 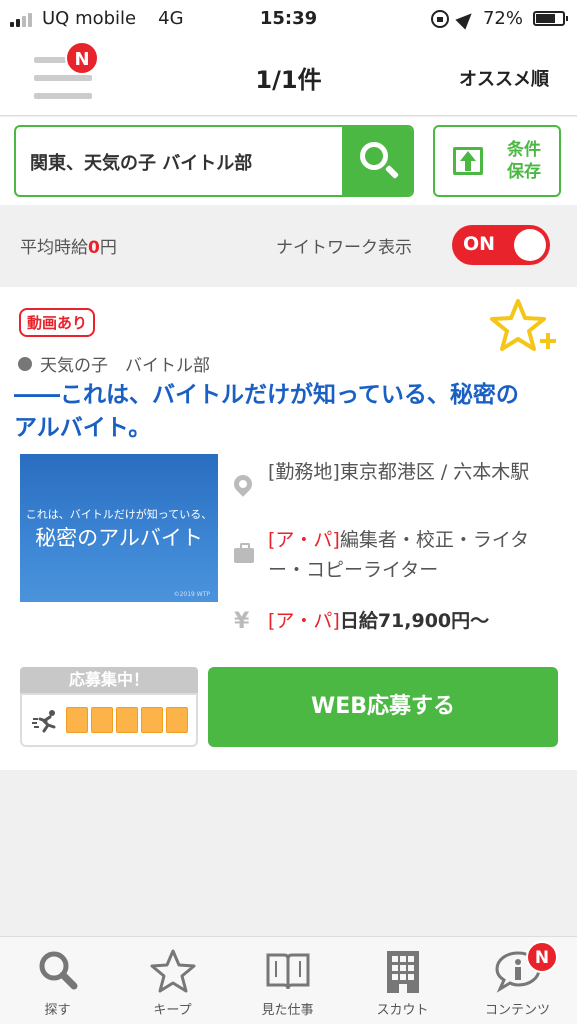 I want to click on web-apply-button: WEB応募する, so click(x=383, y=707).